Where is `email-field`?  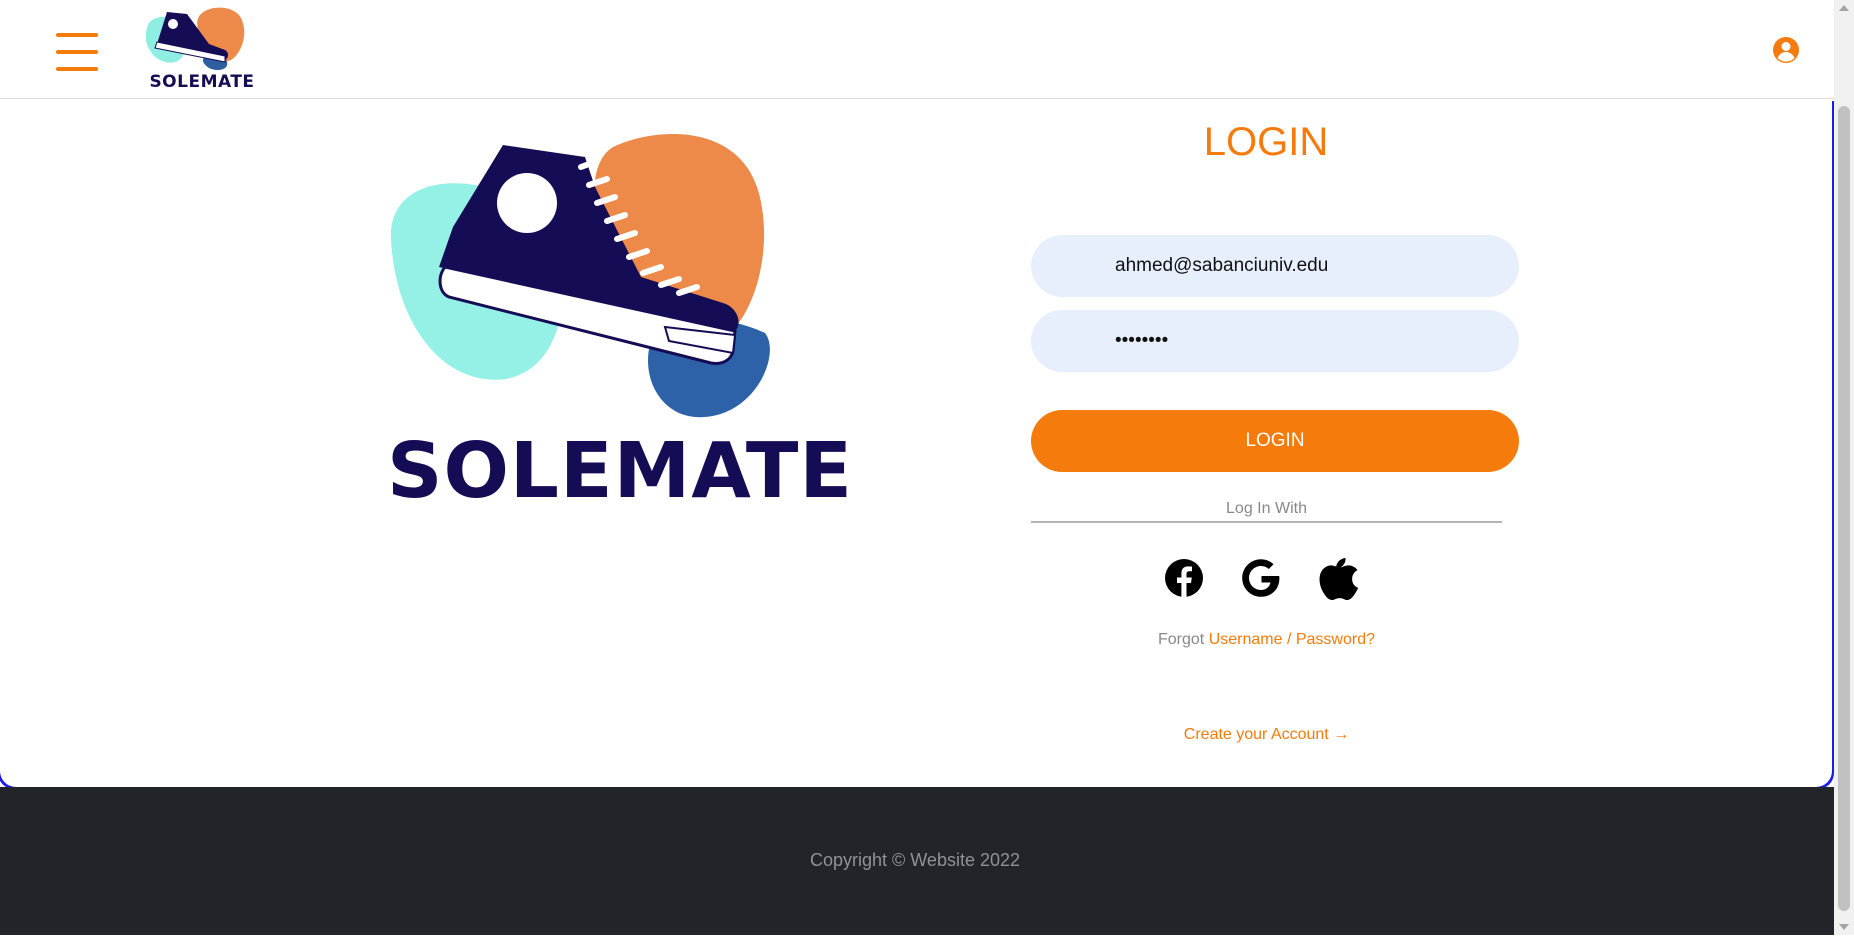 email-field is located at coordinates (1275, 266).